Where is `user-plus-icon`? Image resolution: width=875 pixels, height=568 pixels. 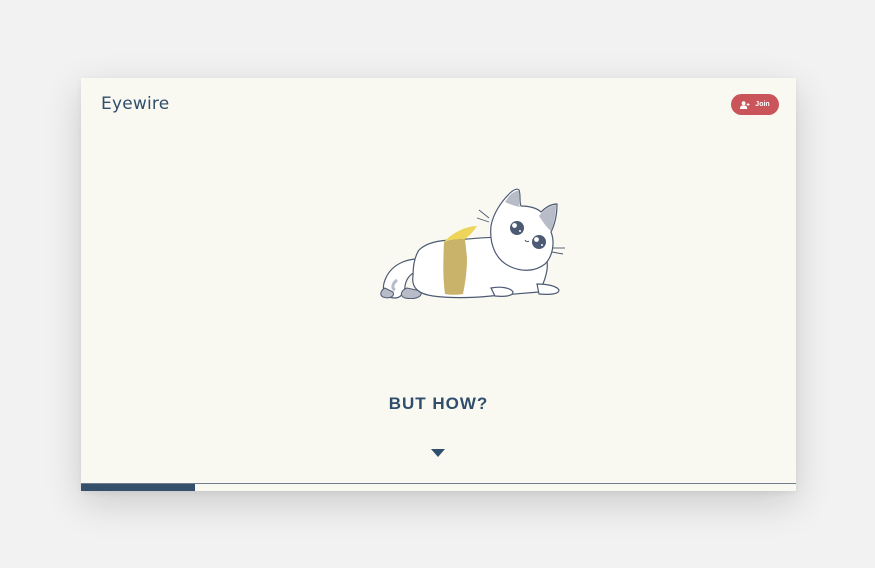
user-plus-icon is located at coordinates (745, 104).